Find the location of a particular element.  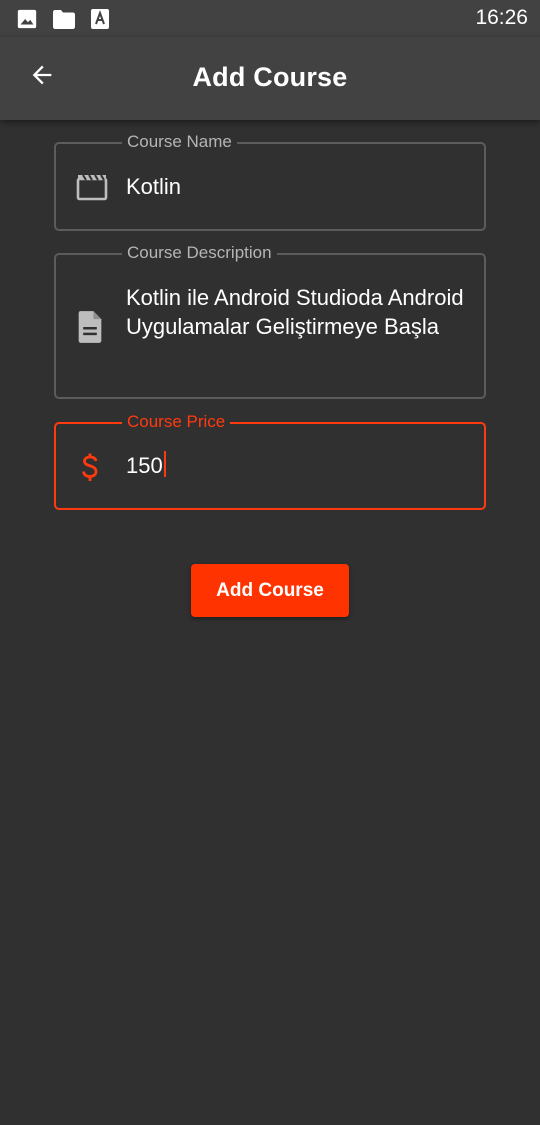

course-price-label: Course Price is located at coordinates (176, 422).